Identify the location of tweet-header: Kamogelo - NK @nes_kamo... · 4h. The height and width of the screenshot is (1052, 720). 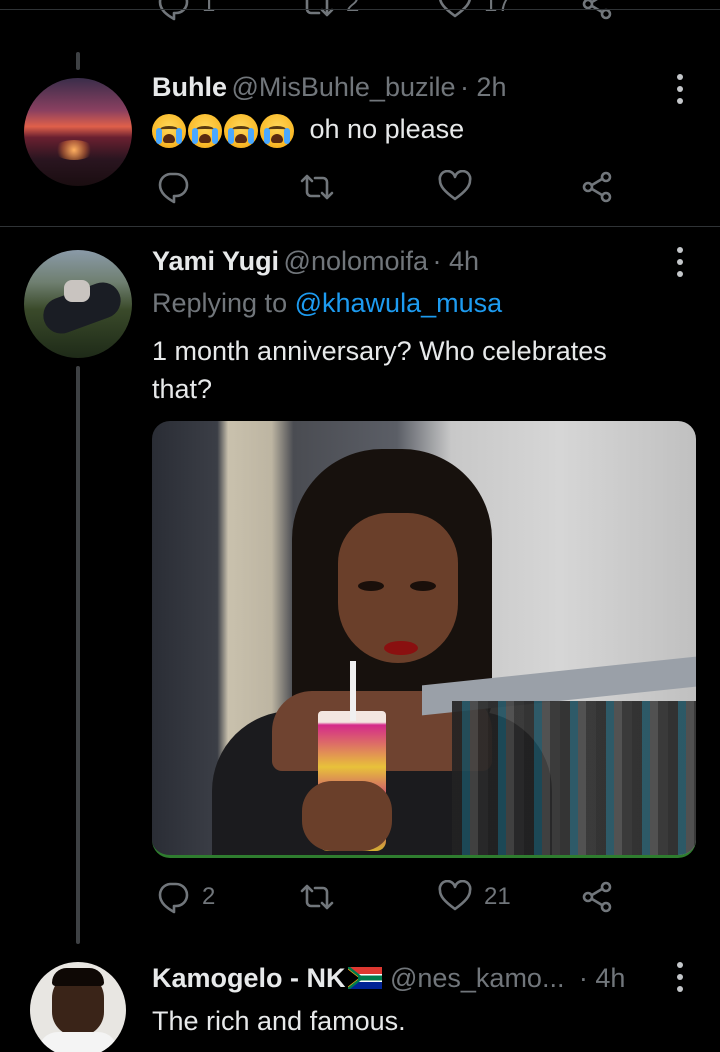
(388, 978).